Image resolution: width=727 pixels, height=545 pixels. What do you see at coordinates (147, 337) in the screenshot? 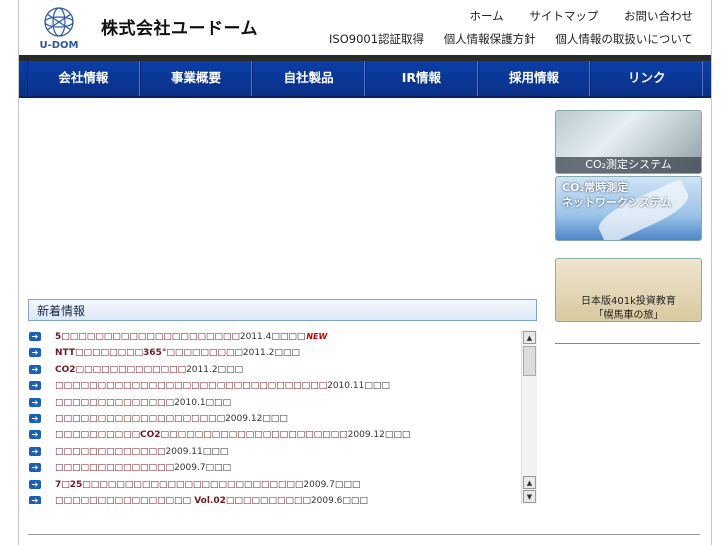
I see `news-item-title: 5□□□□□□□□□□□□□□□□□□□□□` at bounding box center [147, 337].